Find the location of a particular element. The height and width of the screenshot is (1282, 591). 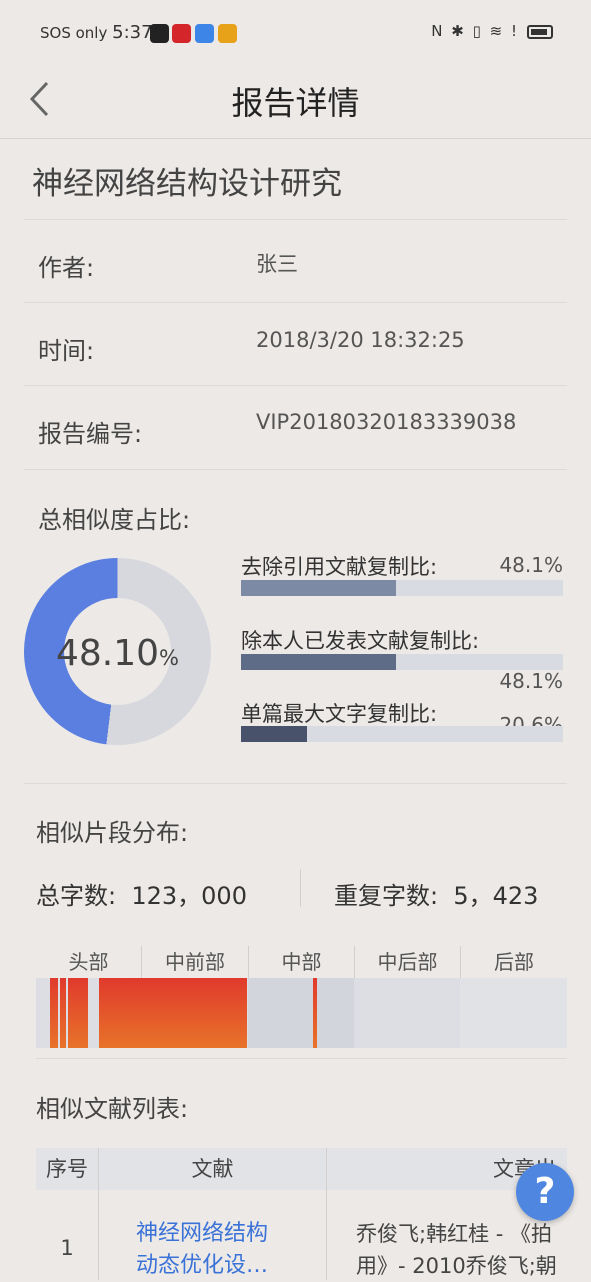

report-id-value: VIP20180320183339038 is located at coordinates (386, 422).